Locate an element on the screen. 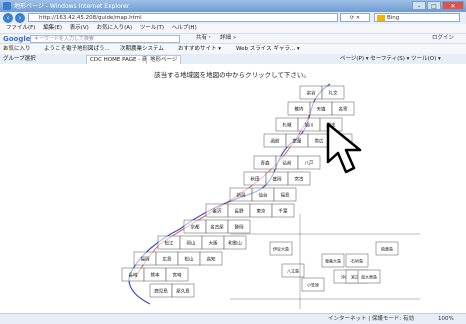  island-sheet-cell: 奄美大島 is located at coordinates (333, 260).